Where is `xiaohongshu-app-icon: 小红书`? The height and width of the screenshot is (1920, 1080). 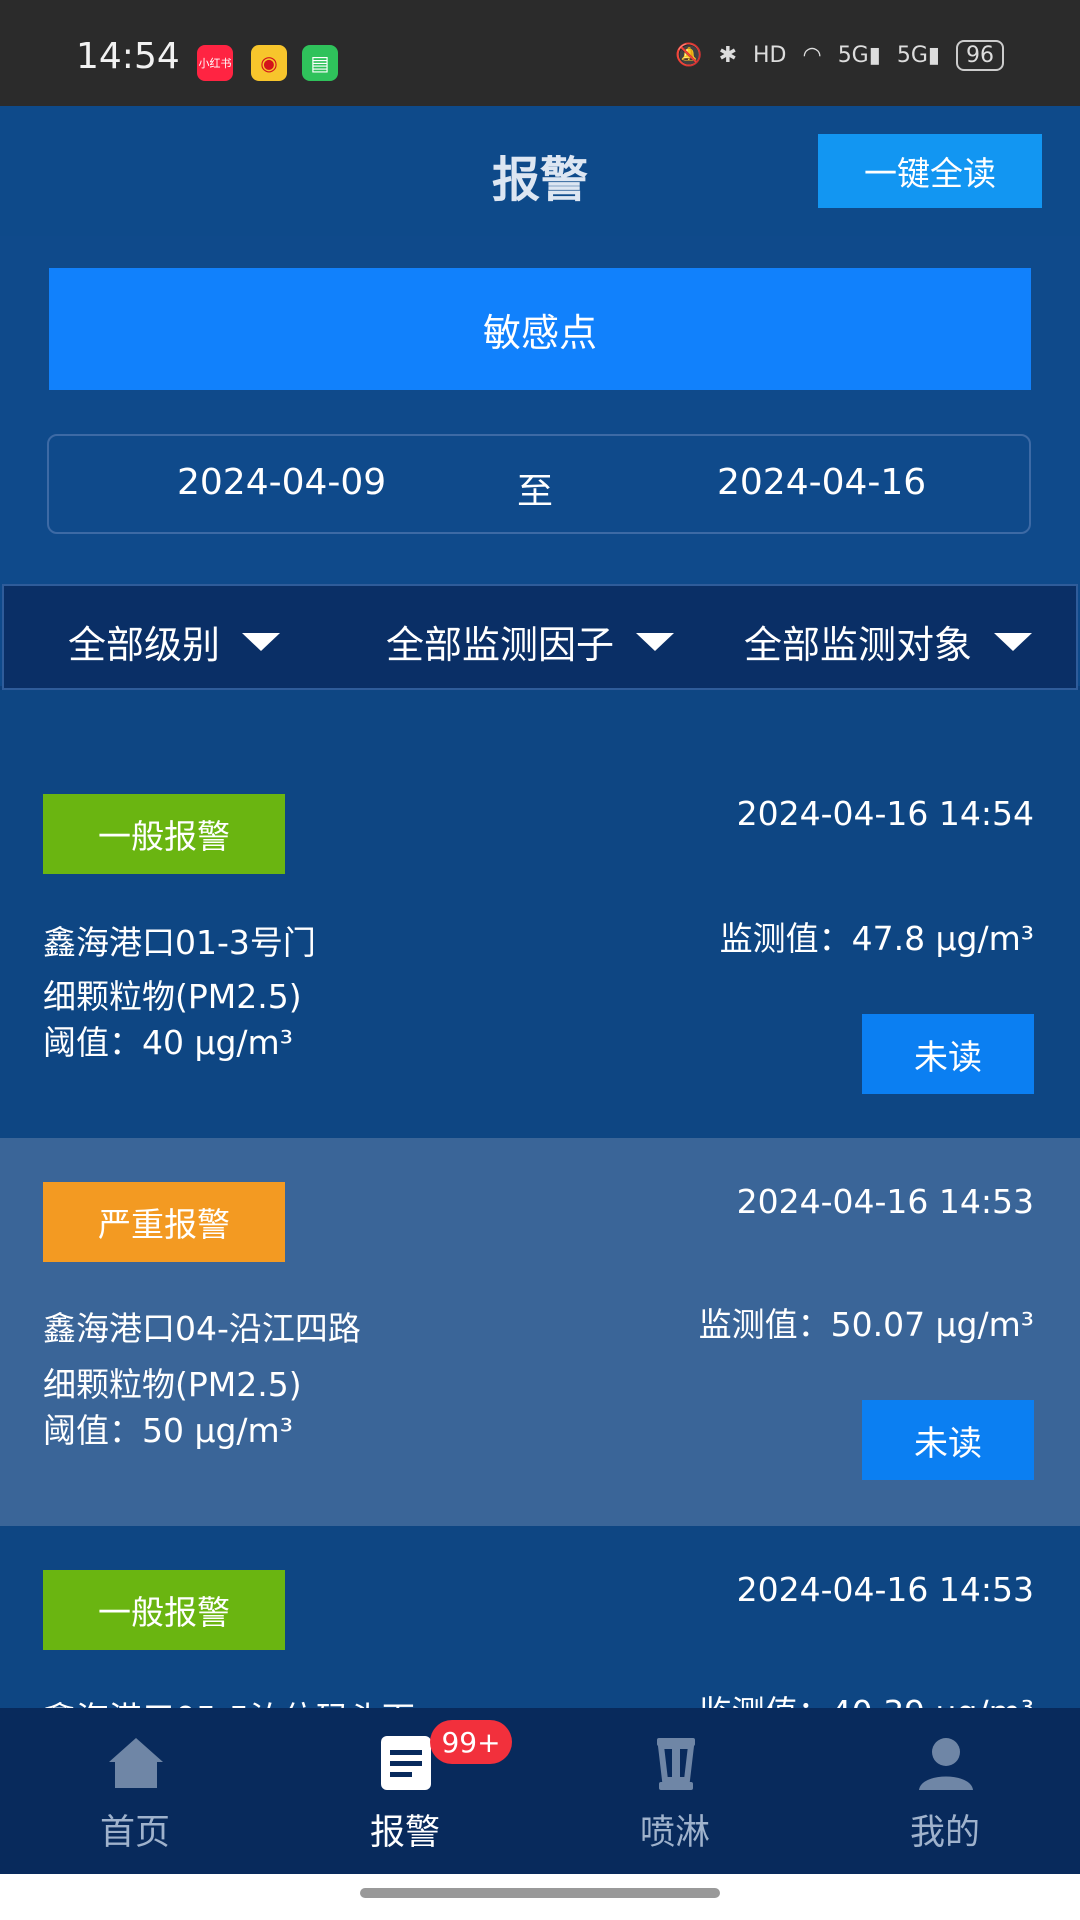 xiaohongshu-app-icon: 小红书 is located at coordinates (215, 63).